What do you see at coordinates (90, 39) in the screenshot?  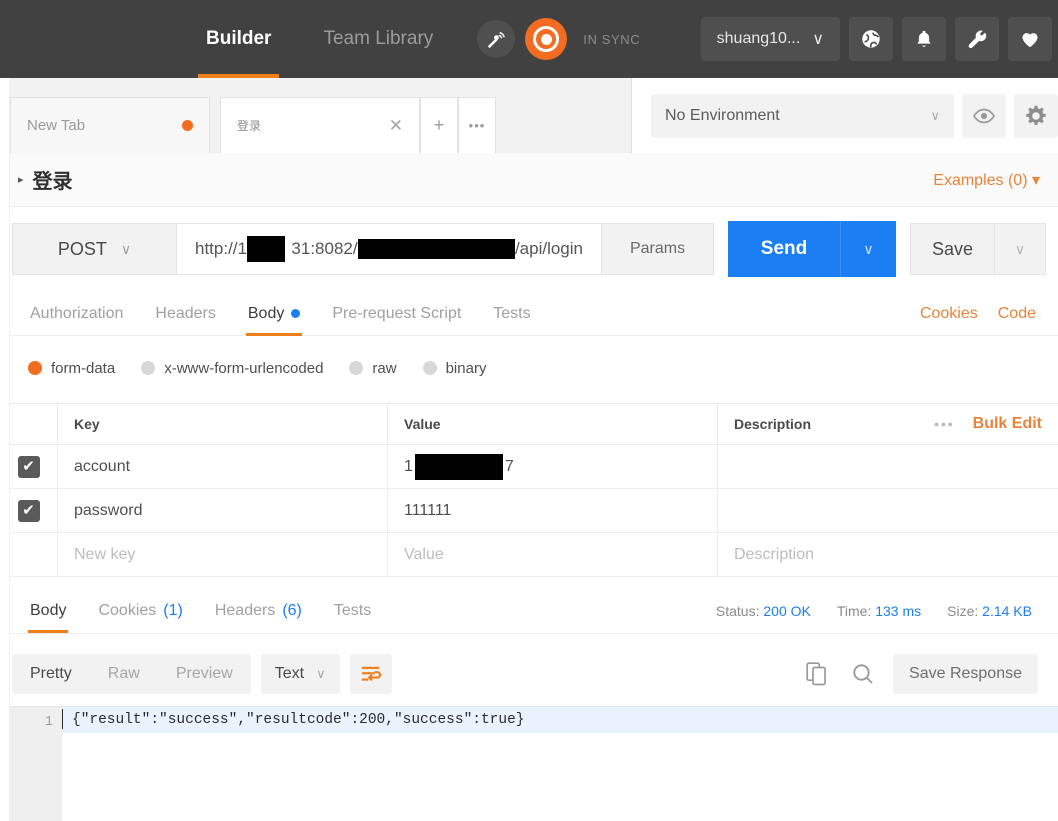 I see `header-left-spacer` at bounding box center [90, 39].